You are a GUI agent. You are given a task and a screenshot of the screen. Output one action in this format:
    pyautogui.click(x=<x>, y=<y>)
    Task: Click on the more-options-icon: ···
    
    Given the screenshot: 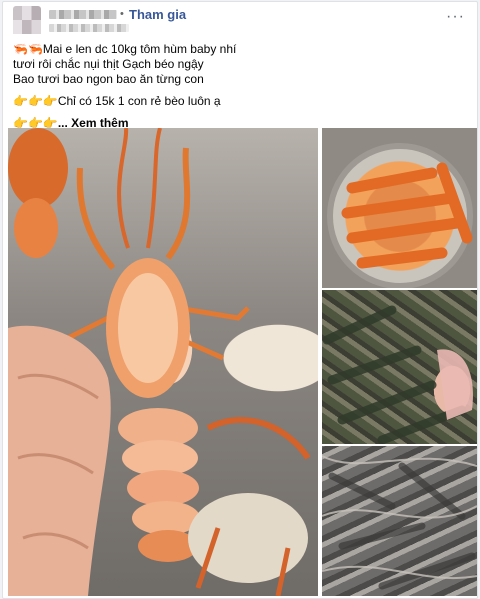 What is the action you would take?
    pyautogui.click(x=455, y=17)
    